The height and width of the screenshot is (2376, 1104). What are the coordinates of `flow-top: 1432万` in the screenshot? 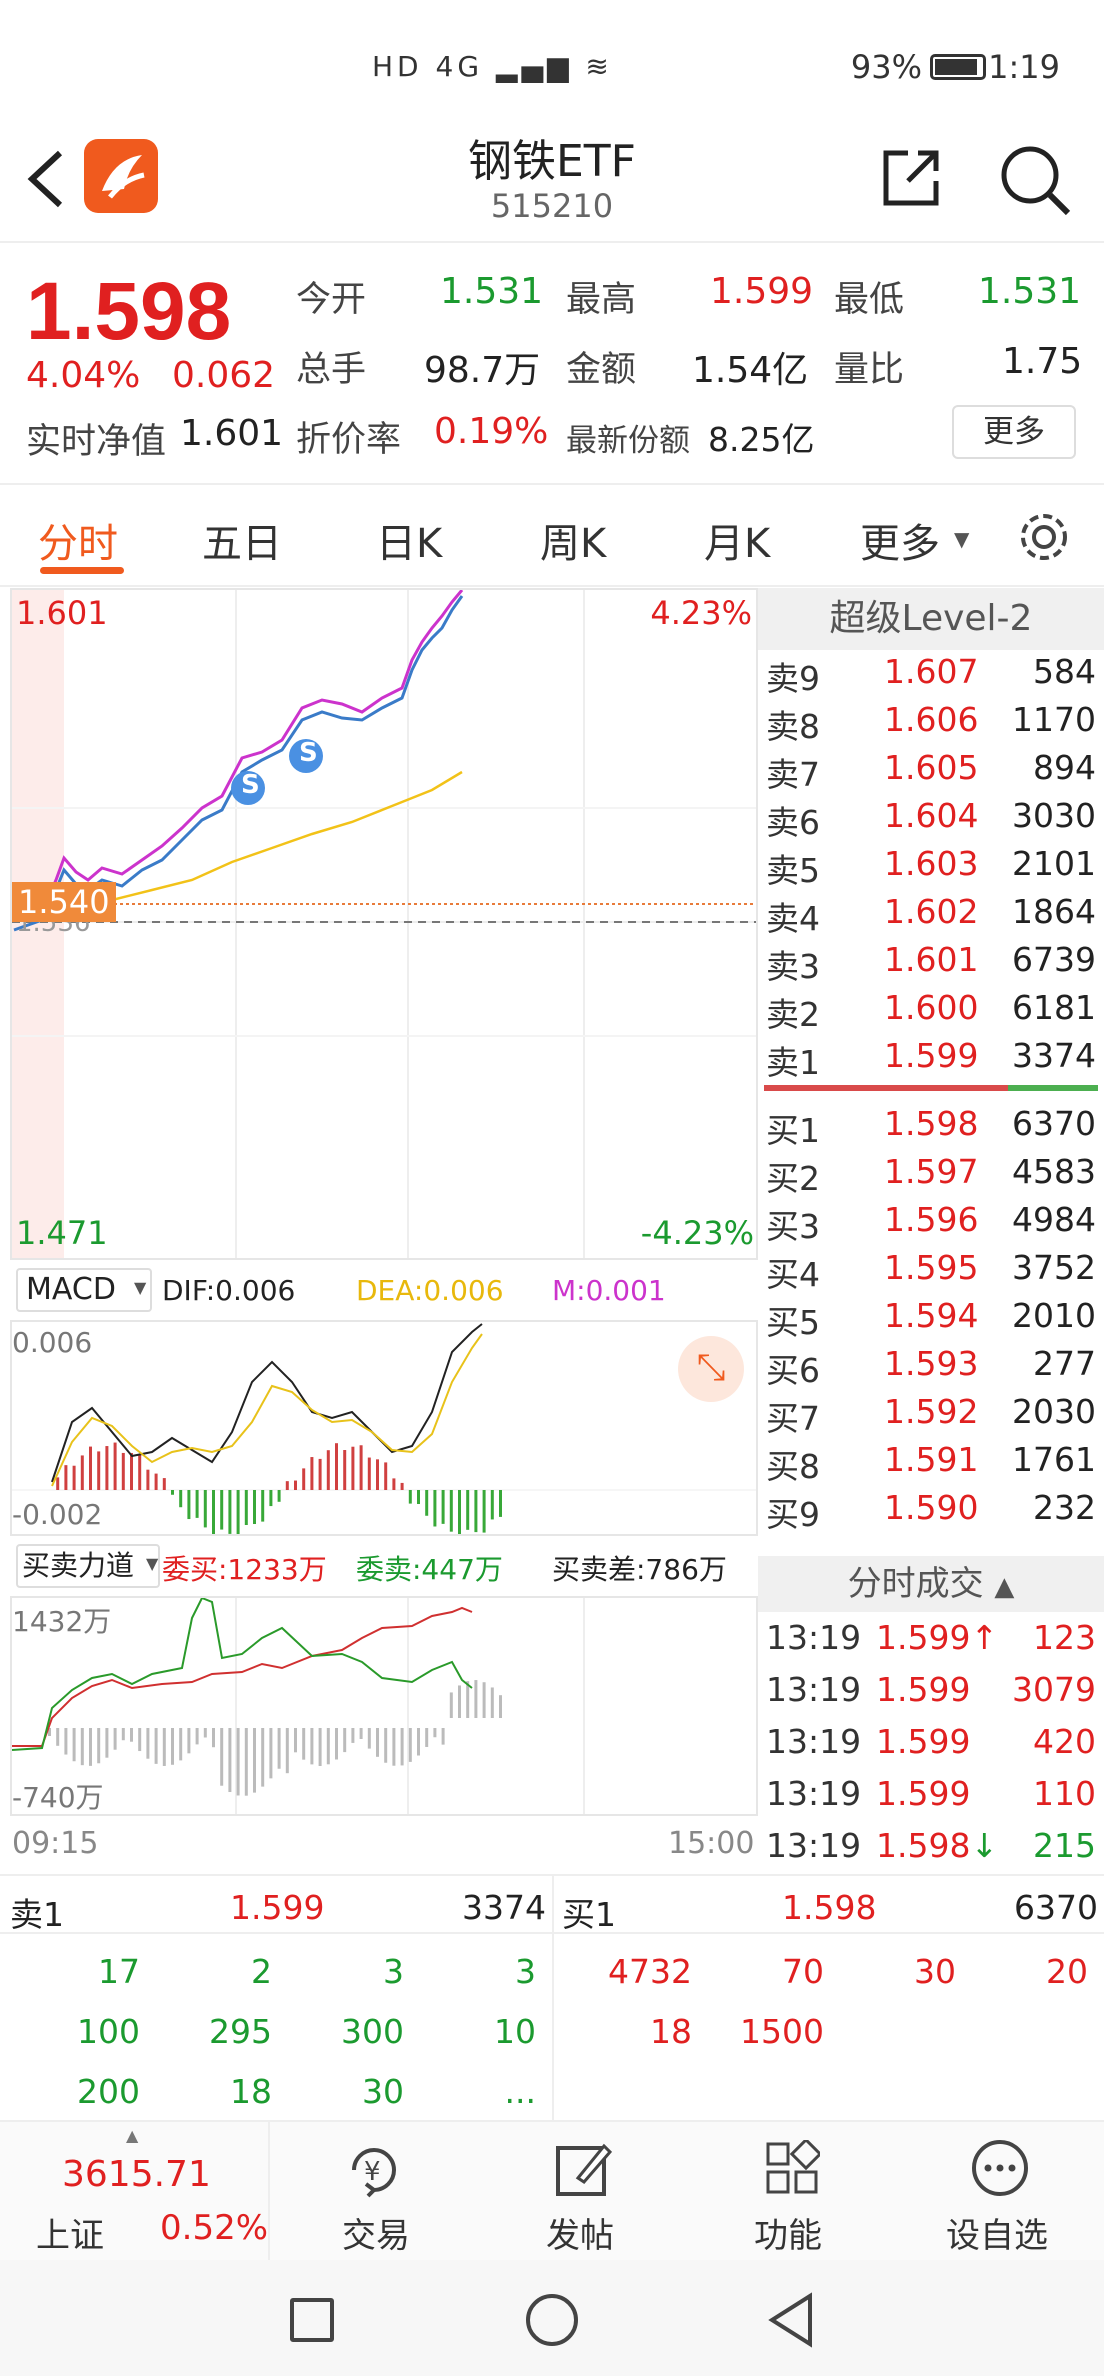 It's located at (62, 1621).